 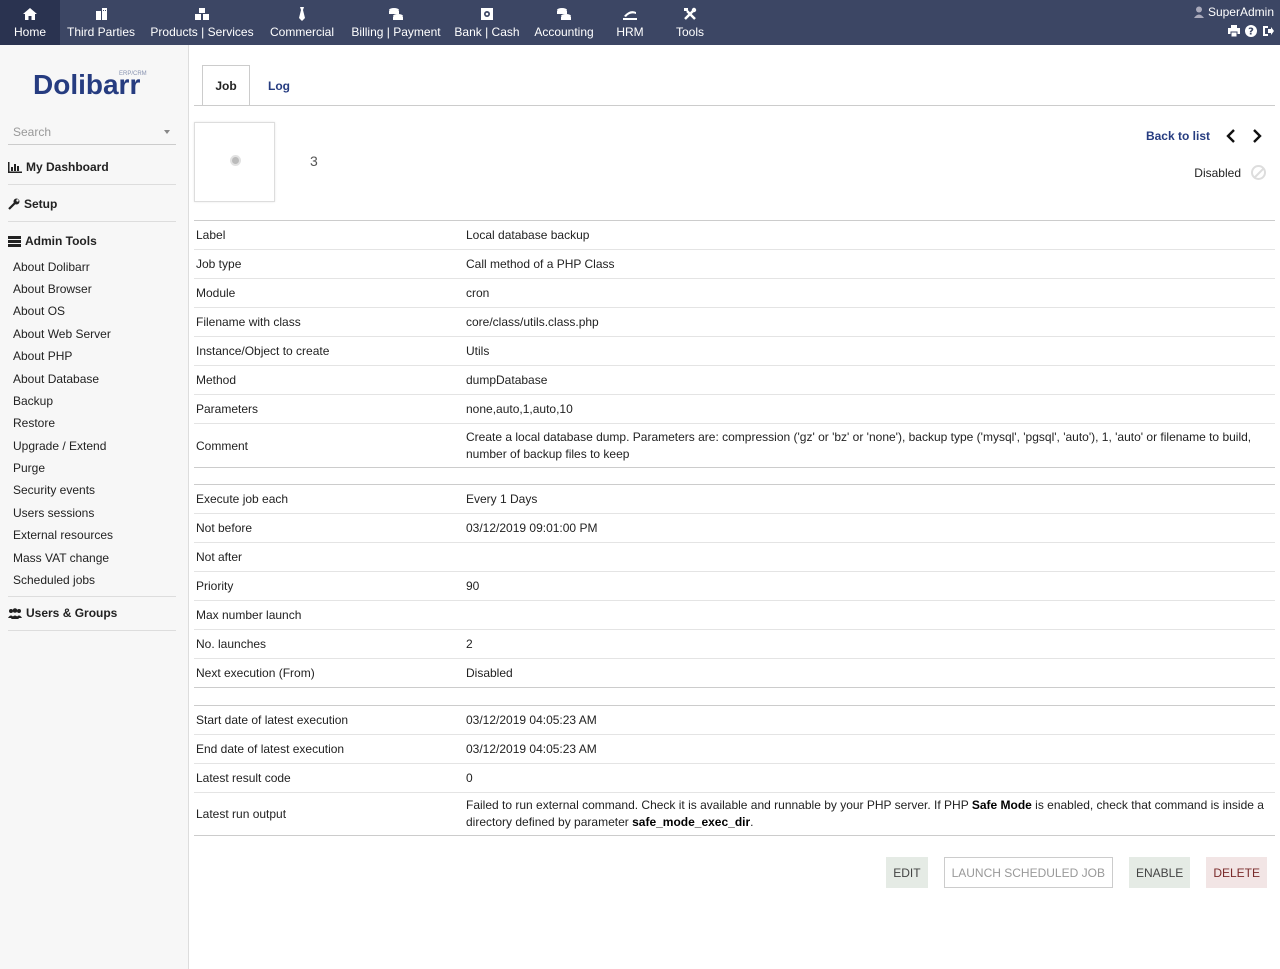 What do you see at coordinates (1230, 172) in the screenshot?
I see `status-badge: Disabled` at bounding box center [1230, 172].